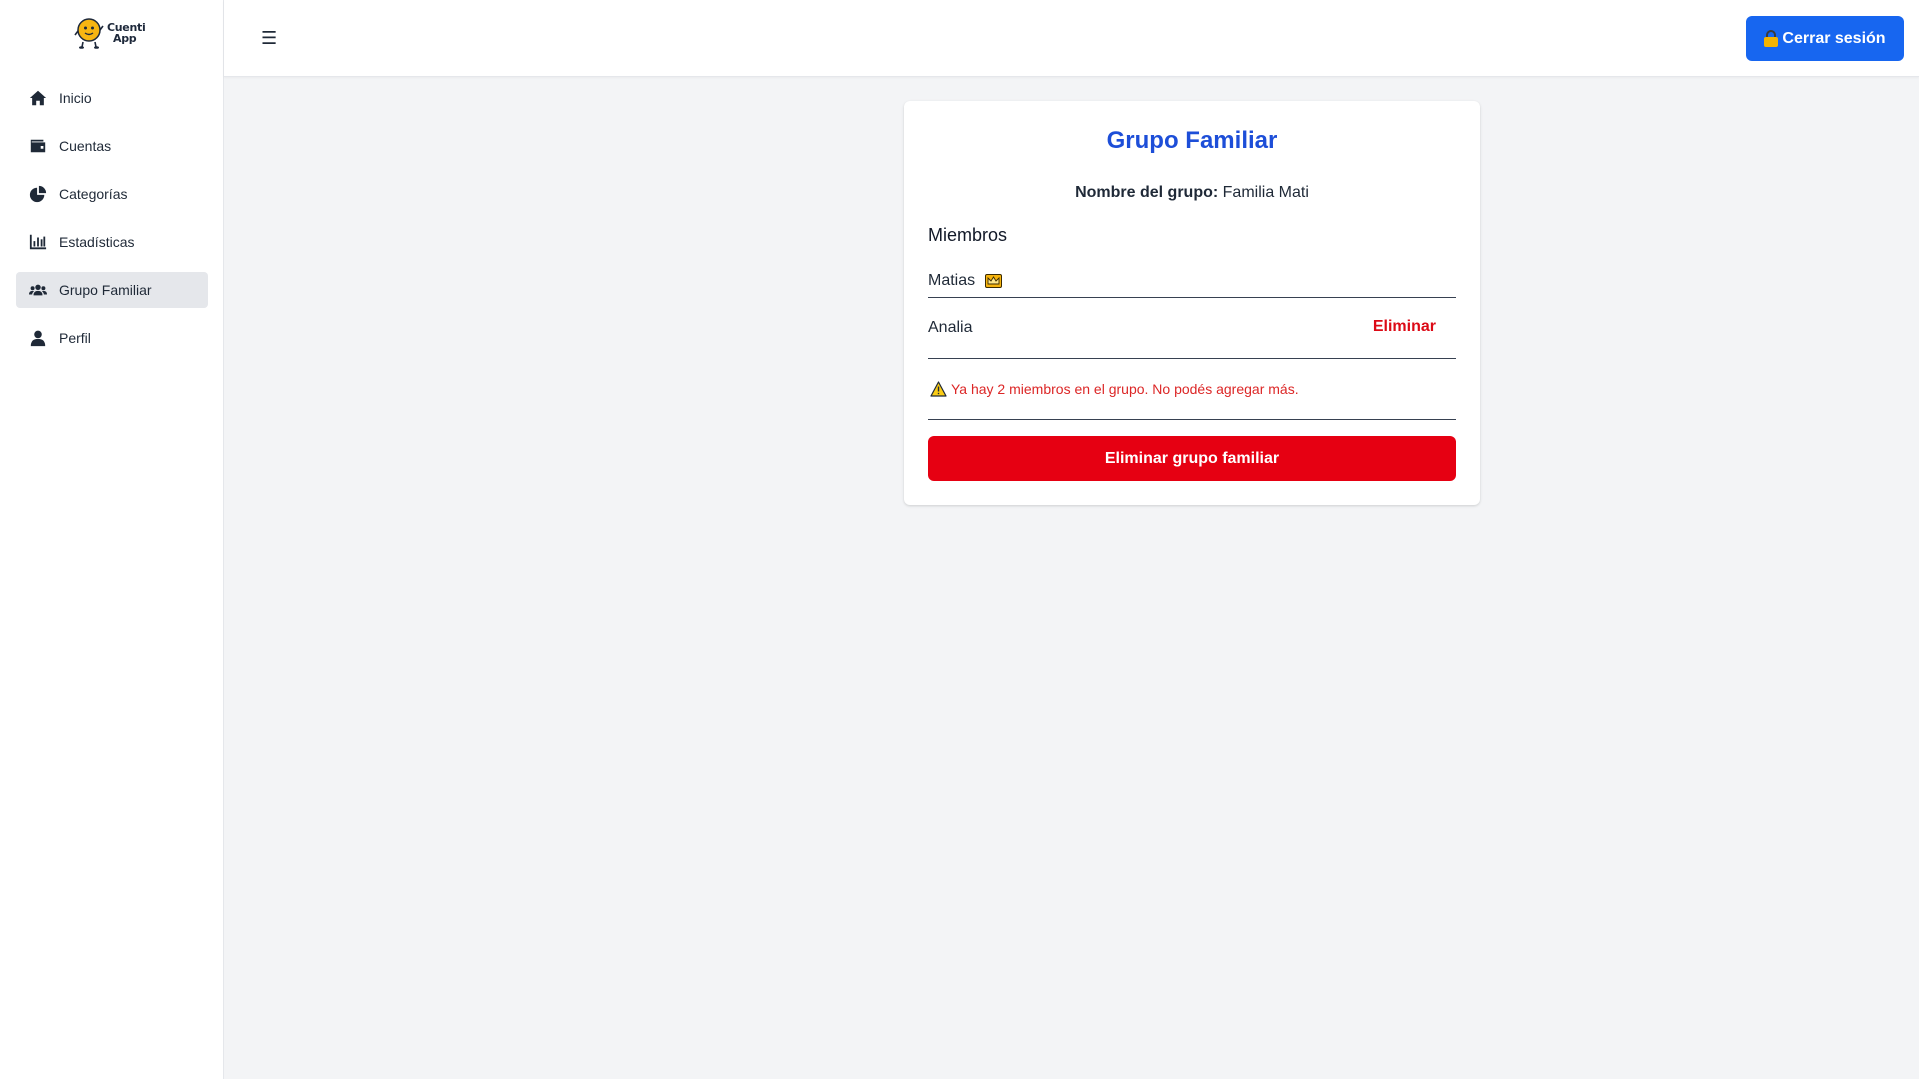 This screenshot has width=1919, height=1079. What do you see at coordinates (38, 290) in the screenshot?
I see `users-icon` at bounding box center [38, 290].